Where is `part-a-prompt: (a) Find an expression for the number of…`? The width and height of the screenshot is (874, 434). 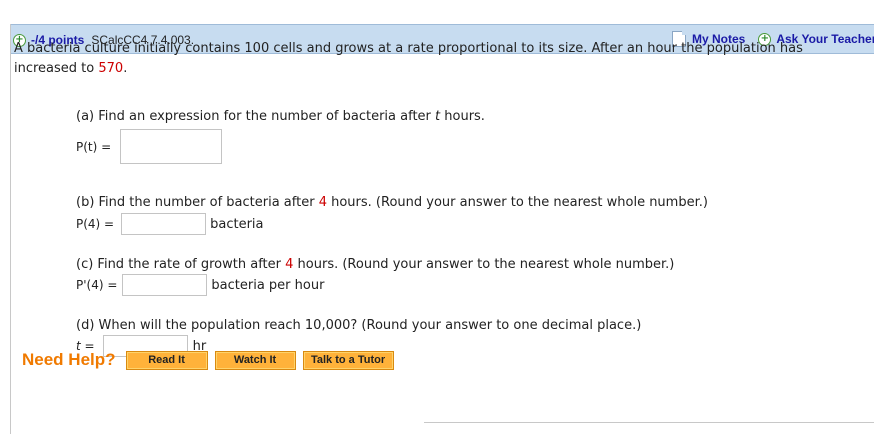 part-a-prompt: (a) Find an expression for the number of… is located at coordinates (280, 116).